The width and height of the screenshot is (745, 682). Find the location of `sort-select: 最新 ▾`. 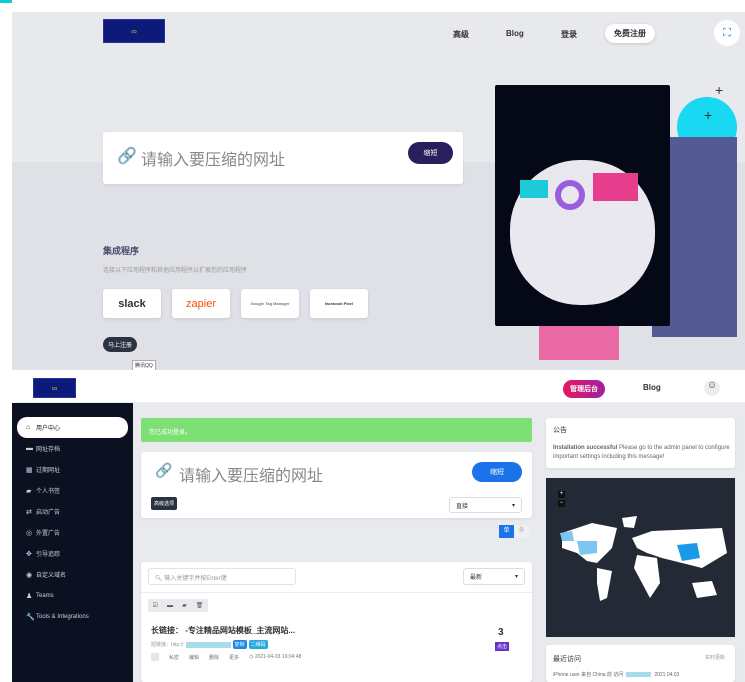

sort-select: 最新 ▾ is located at coordinates (494, 576).